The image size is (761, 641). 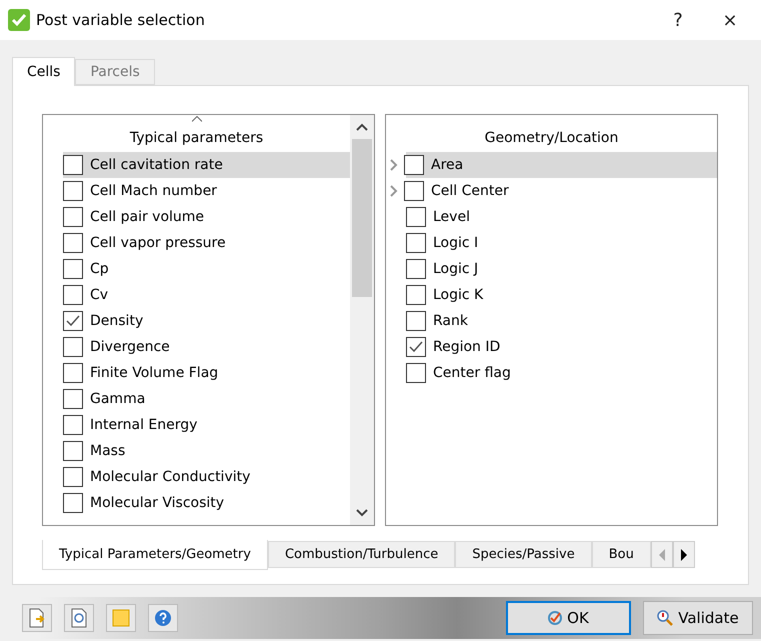 I want to click on variable-label: Density, so click(x=117, y=321).